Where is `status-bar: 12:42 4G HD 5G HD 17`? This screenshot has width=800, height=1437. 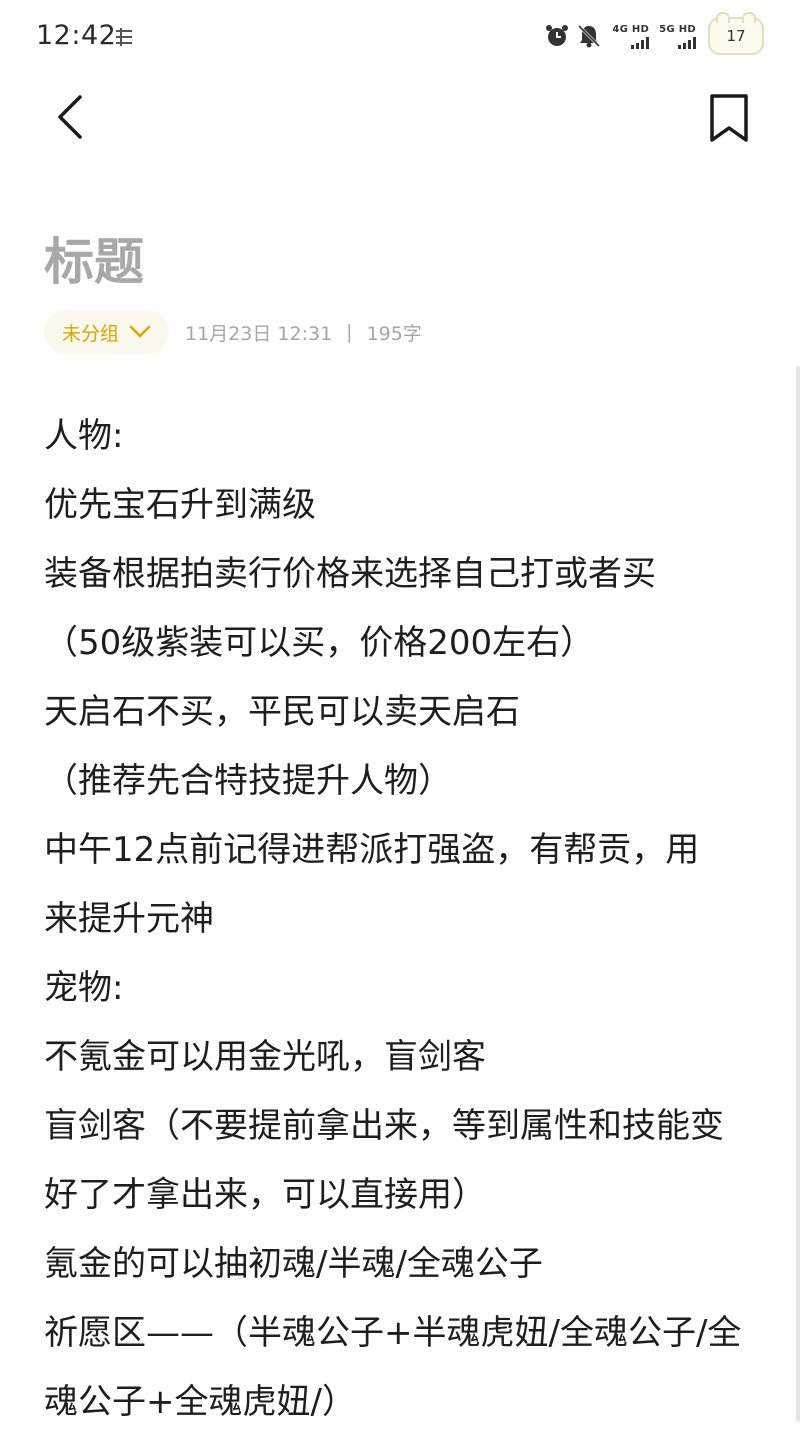 status-bar: 12:42 4G HD 5G HD 17 is located at coordinates (400, 38).